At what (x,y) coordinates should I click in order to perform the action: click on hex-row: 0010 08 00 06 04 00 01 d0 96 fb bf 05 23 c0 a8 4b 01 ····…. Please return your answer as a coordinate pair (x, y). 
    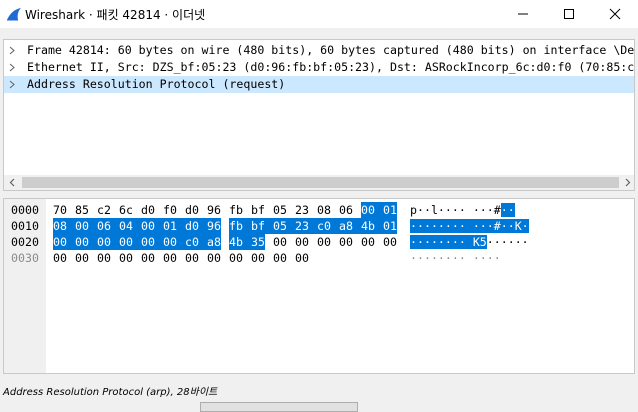
    Looking at the image, I should click on (319, 226).